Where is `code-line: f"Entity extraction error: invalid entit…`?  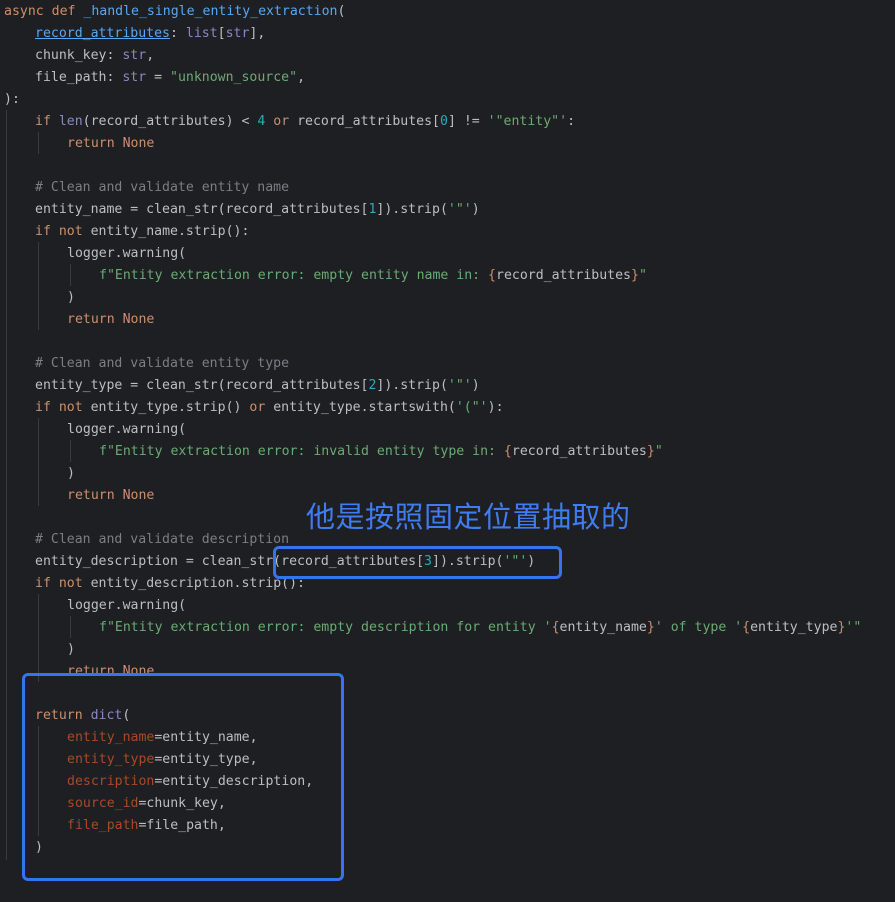 code-line: f"Entity extraction error: invalid entit… is located at coordinates (381, 451).